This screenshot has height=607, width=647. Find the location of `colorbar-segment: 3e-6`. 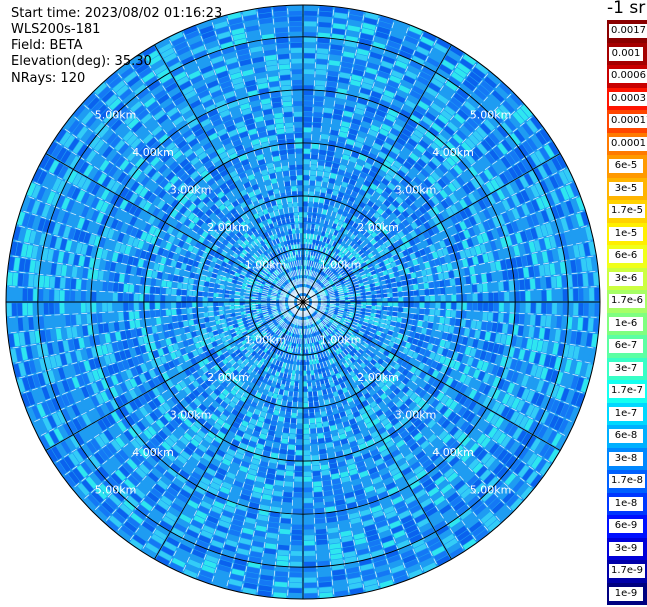

colorbar-segment: 3e-6 is located at coordinates (627, 278).